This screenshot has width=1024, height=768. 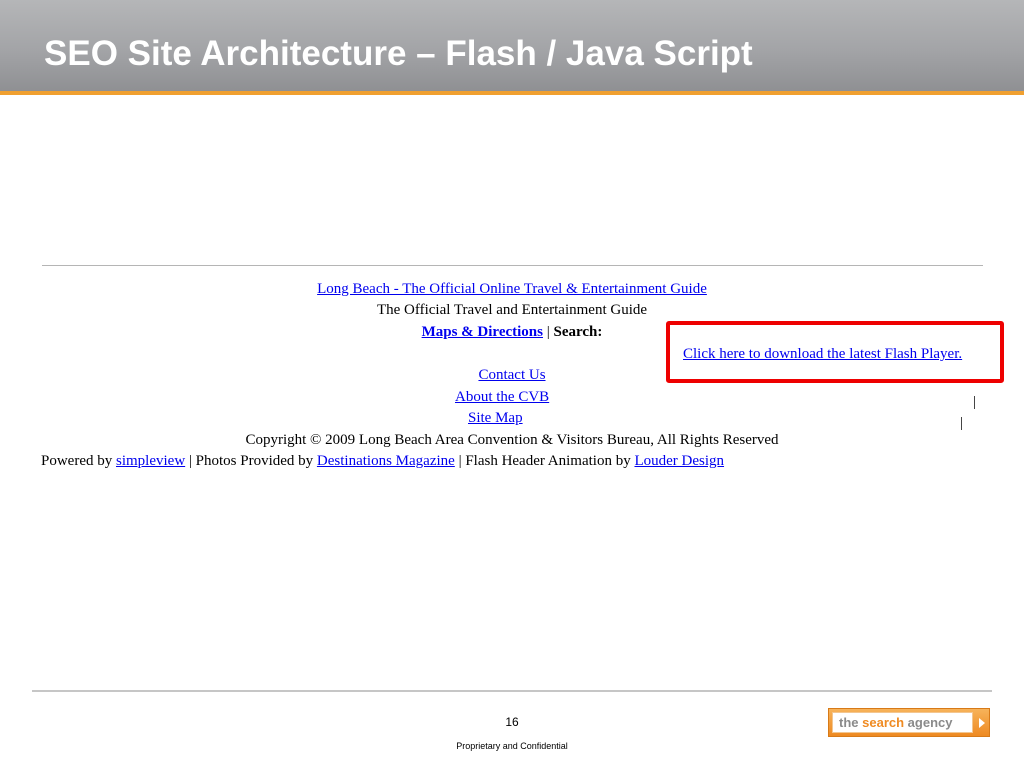 What do you see at coordinates (512, 746) in the screenshot?
I see `confidential-notice: Proprietary and Confidential` at bounding box center [512, 746].